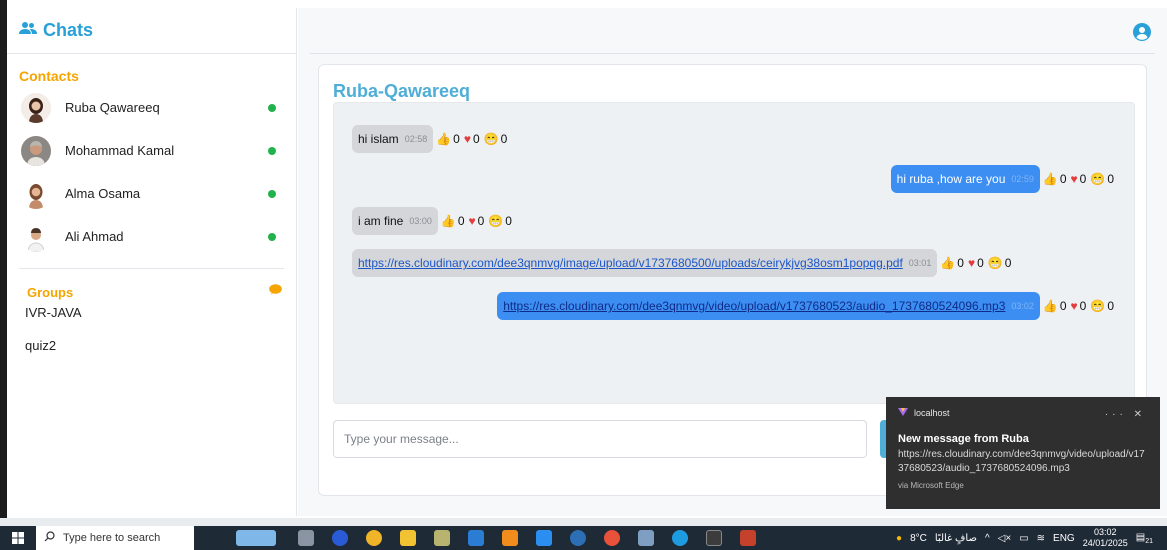 The width and height of the screenshot is (1167, 550). Describe the element at coordinates (510, 538) in the screenshot. I see `xampp-icon` at that location.